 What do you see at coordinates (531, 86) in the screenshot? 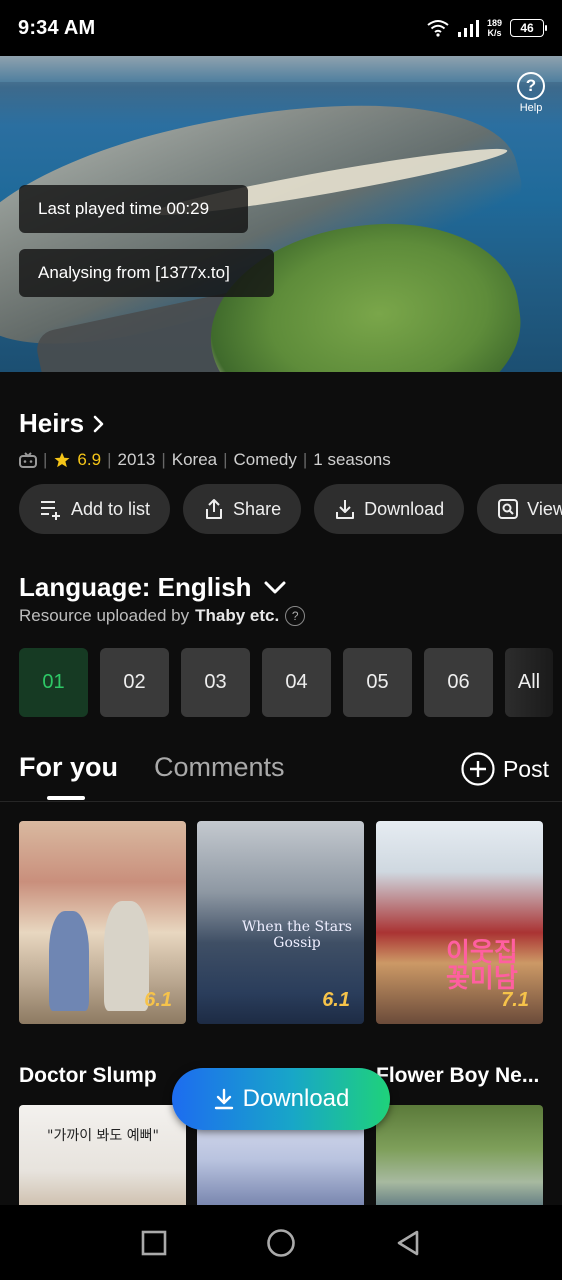
I see `help-icon: ?` at bounding box center [531, 86].